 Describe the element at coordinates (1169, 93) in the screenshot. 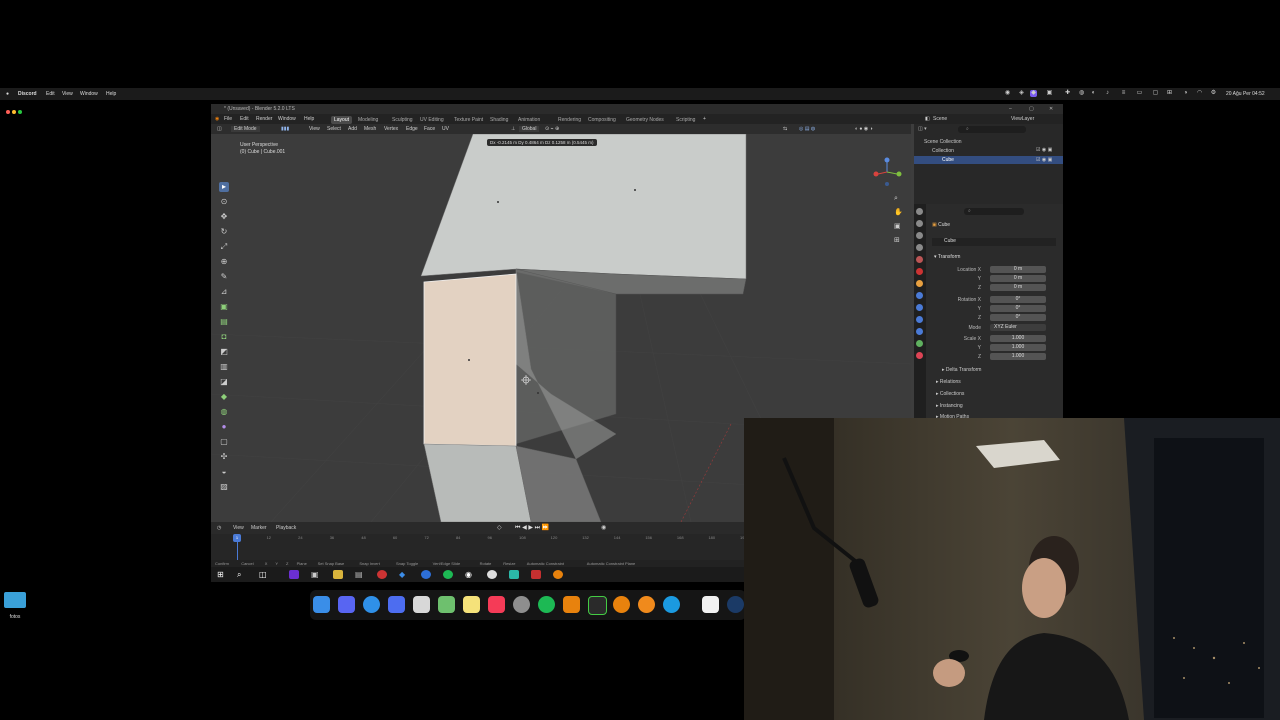

I see `status-icon: ⊞` at that location.